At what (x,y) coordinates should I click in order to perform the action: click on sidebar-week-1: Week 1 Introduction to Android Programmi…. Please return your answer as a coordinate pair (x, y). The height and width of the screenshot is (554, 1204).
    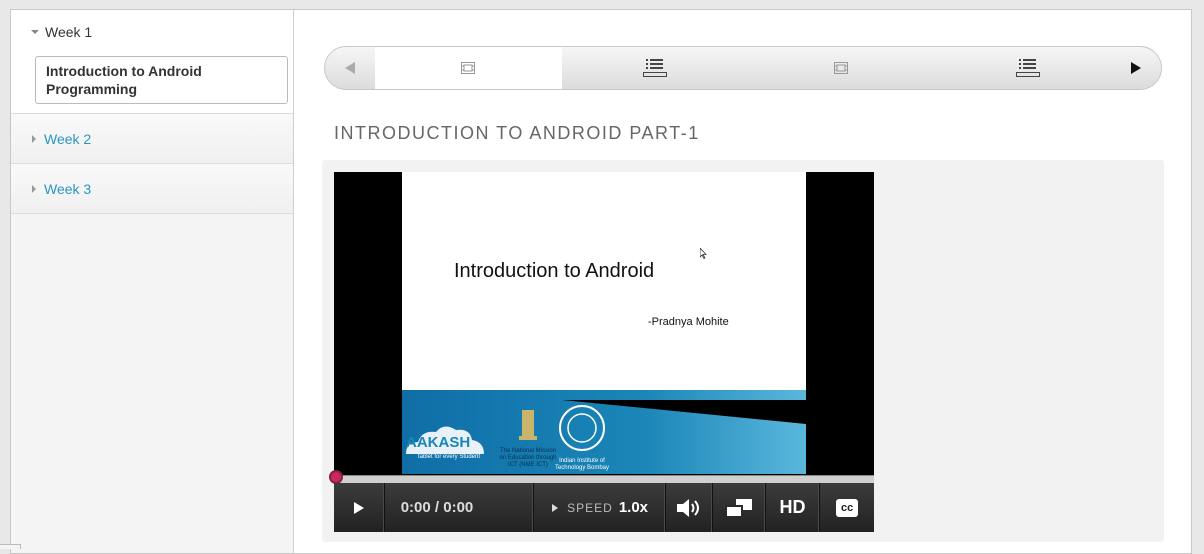
    Looking at the image, I should click on (152, 62).